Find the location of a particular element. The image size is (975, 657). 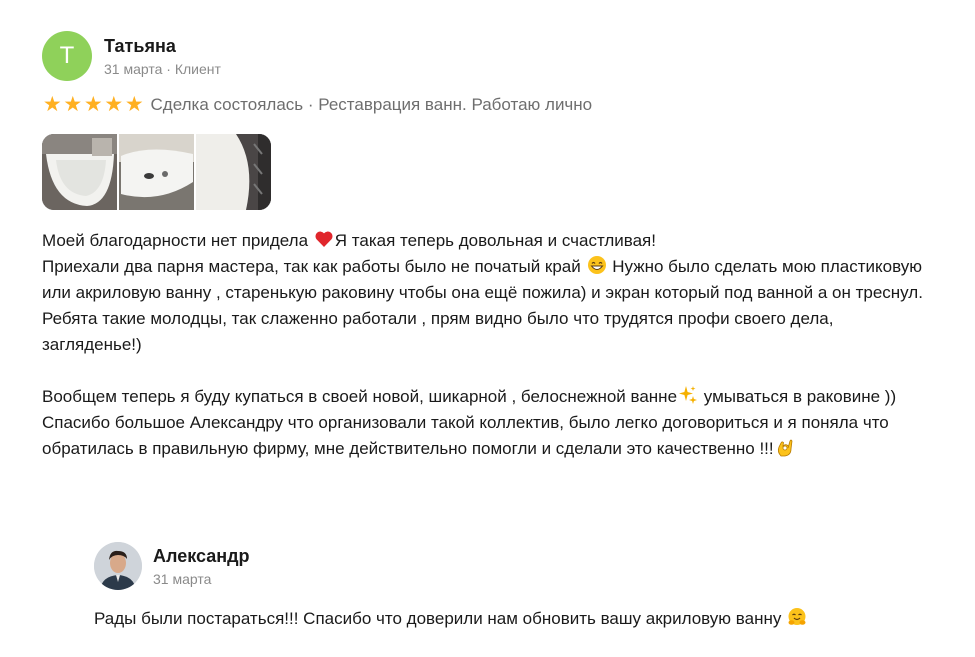

review-header: Т Татьяна 31 марта · Клиент is located at coordinates (492, 56).